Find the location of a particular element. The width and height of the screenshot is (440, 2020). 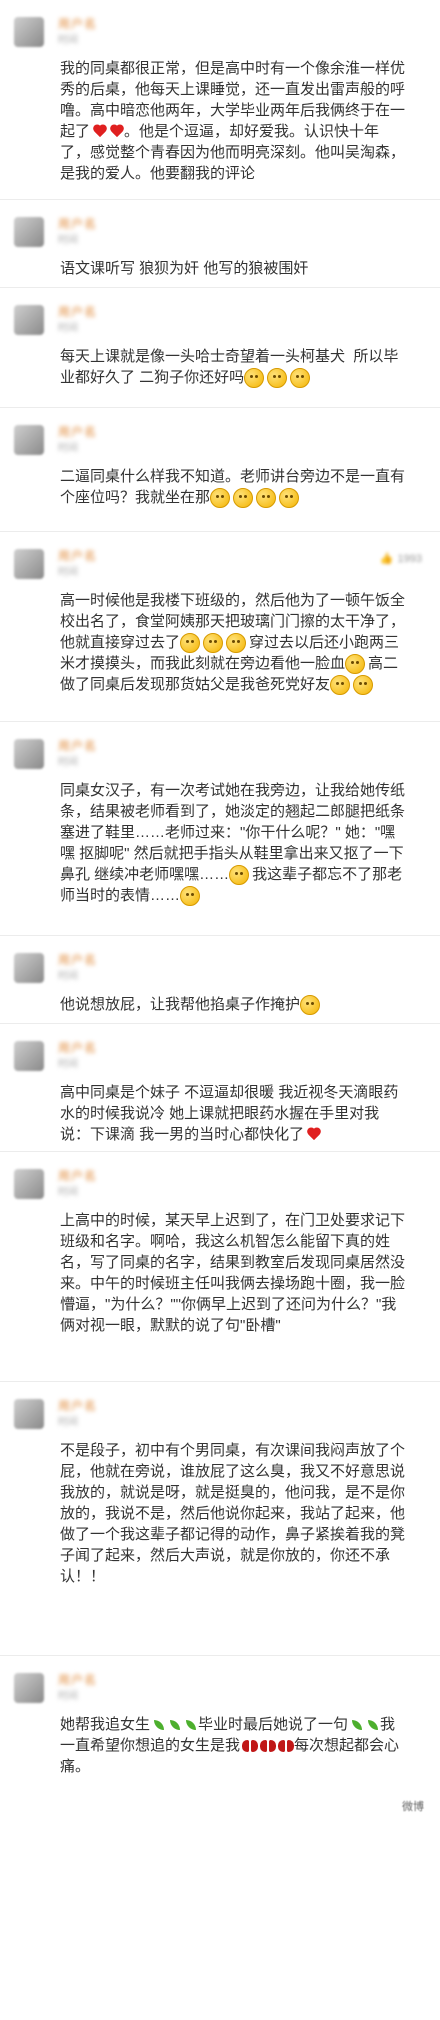

comment-item: 用户名 时间 二逼同桌什么样我不知道。老师讲台旁边不是一直有个座位吗？我就坐在那 is located at coordinates (220, 470).